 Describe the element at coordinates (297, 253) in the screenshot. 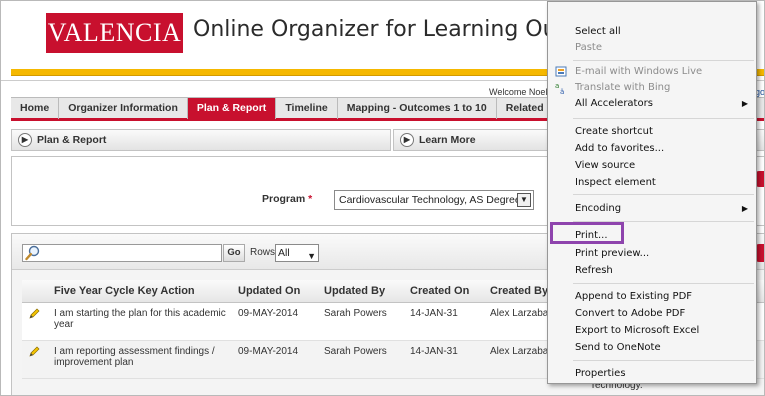

I see `rows-select: All ▼` at that location.